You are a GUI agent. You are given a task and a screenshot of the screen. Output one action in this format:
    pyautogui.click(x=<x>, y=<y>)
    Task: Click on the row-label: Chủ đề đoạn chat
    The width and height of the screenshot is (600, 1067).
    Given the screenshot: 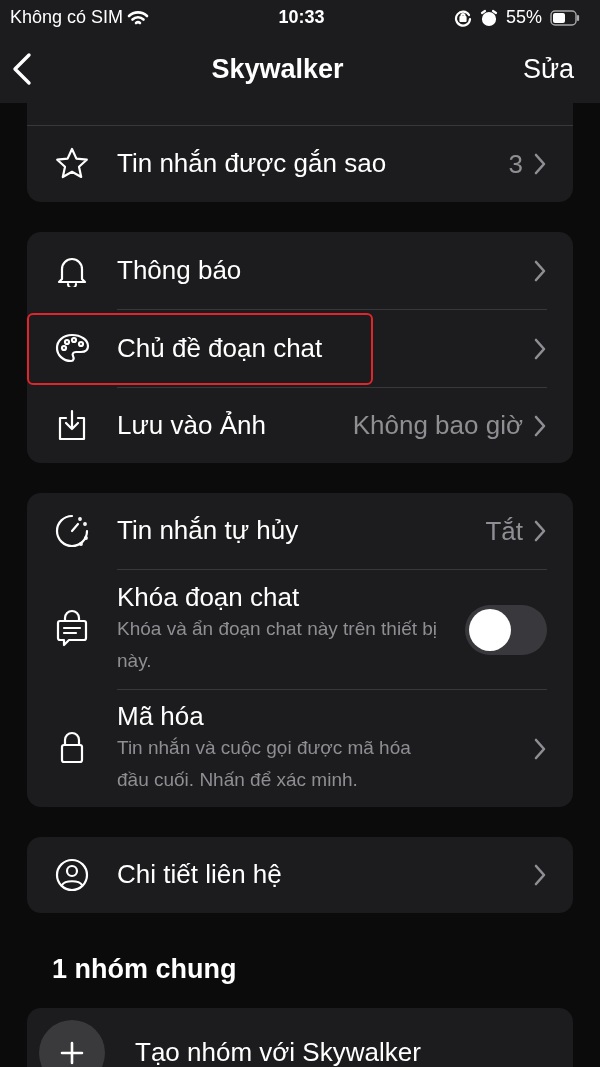 What is the action you would take?
    pyautogui.click(x=220, y=348)
    